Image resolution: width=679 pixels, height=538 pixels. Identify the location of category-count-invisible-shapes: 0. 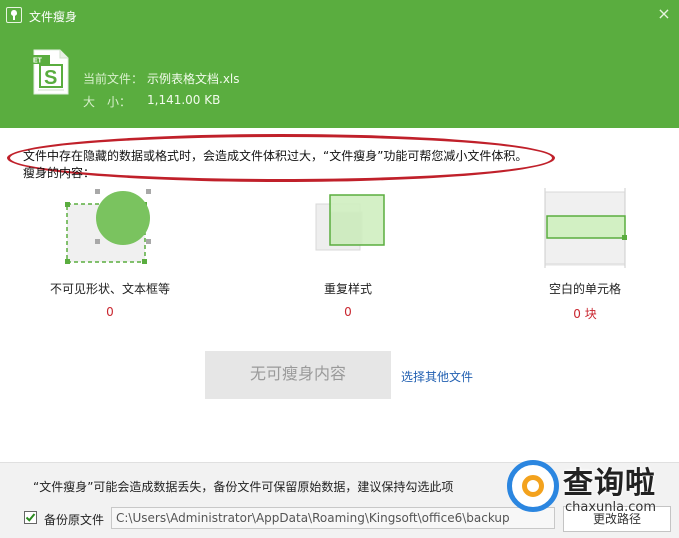
(110, 312).